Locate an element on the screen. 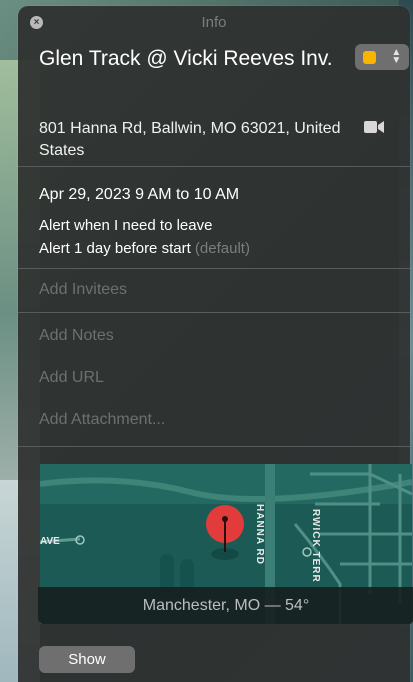 The height and width of the screenshot is (682, 413). calendar-color-picker: ▲ ▼ is located at coordinates (382, 57).